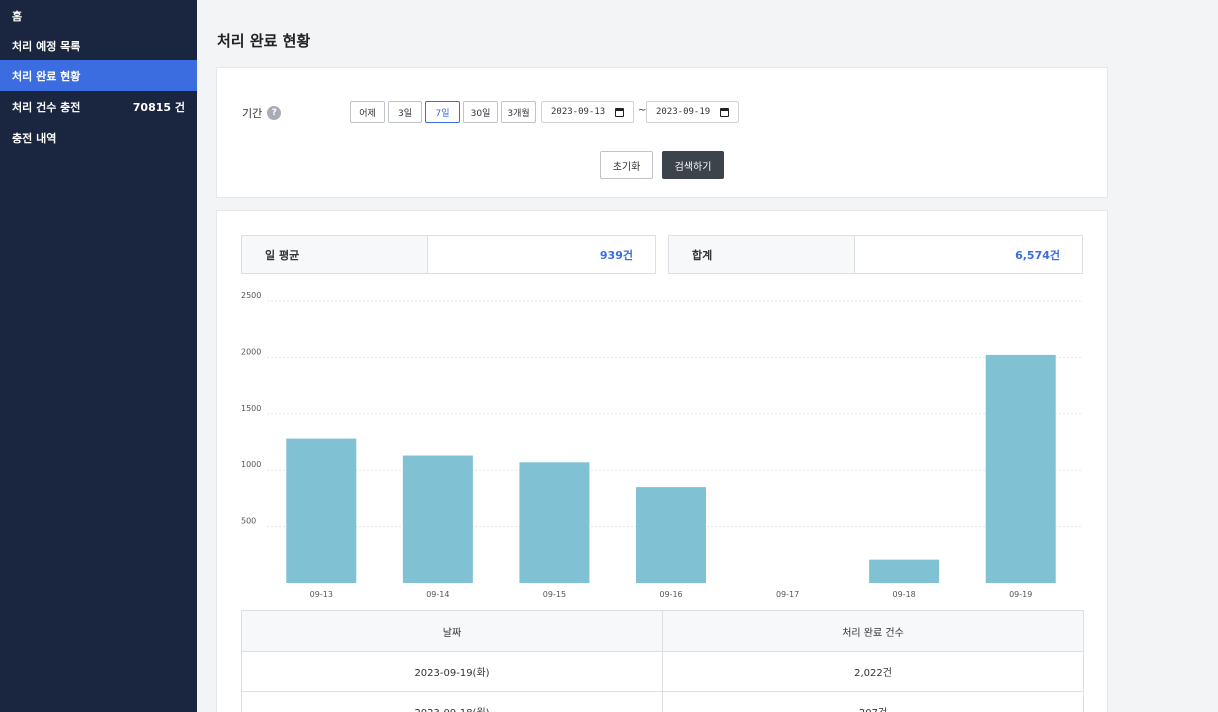 The height and width of the screenshot is (712, 1218). I want to click on sidebar-item-scheduled-list: 처리 예정 목록, so click(98, 45).